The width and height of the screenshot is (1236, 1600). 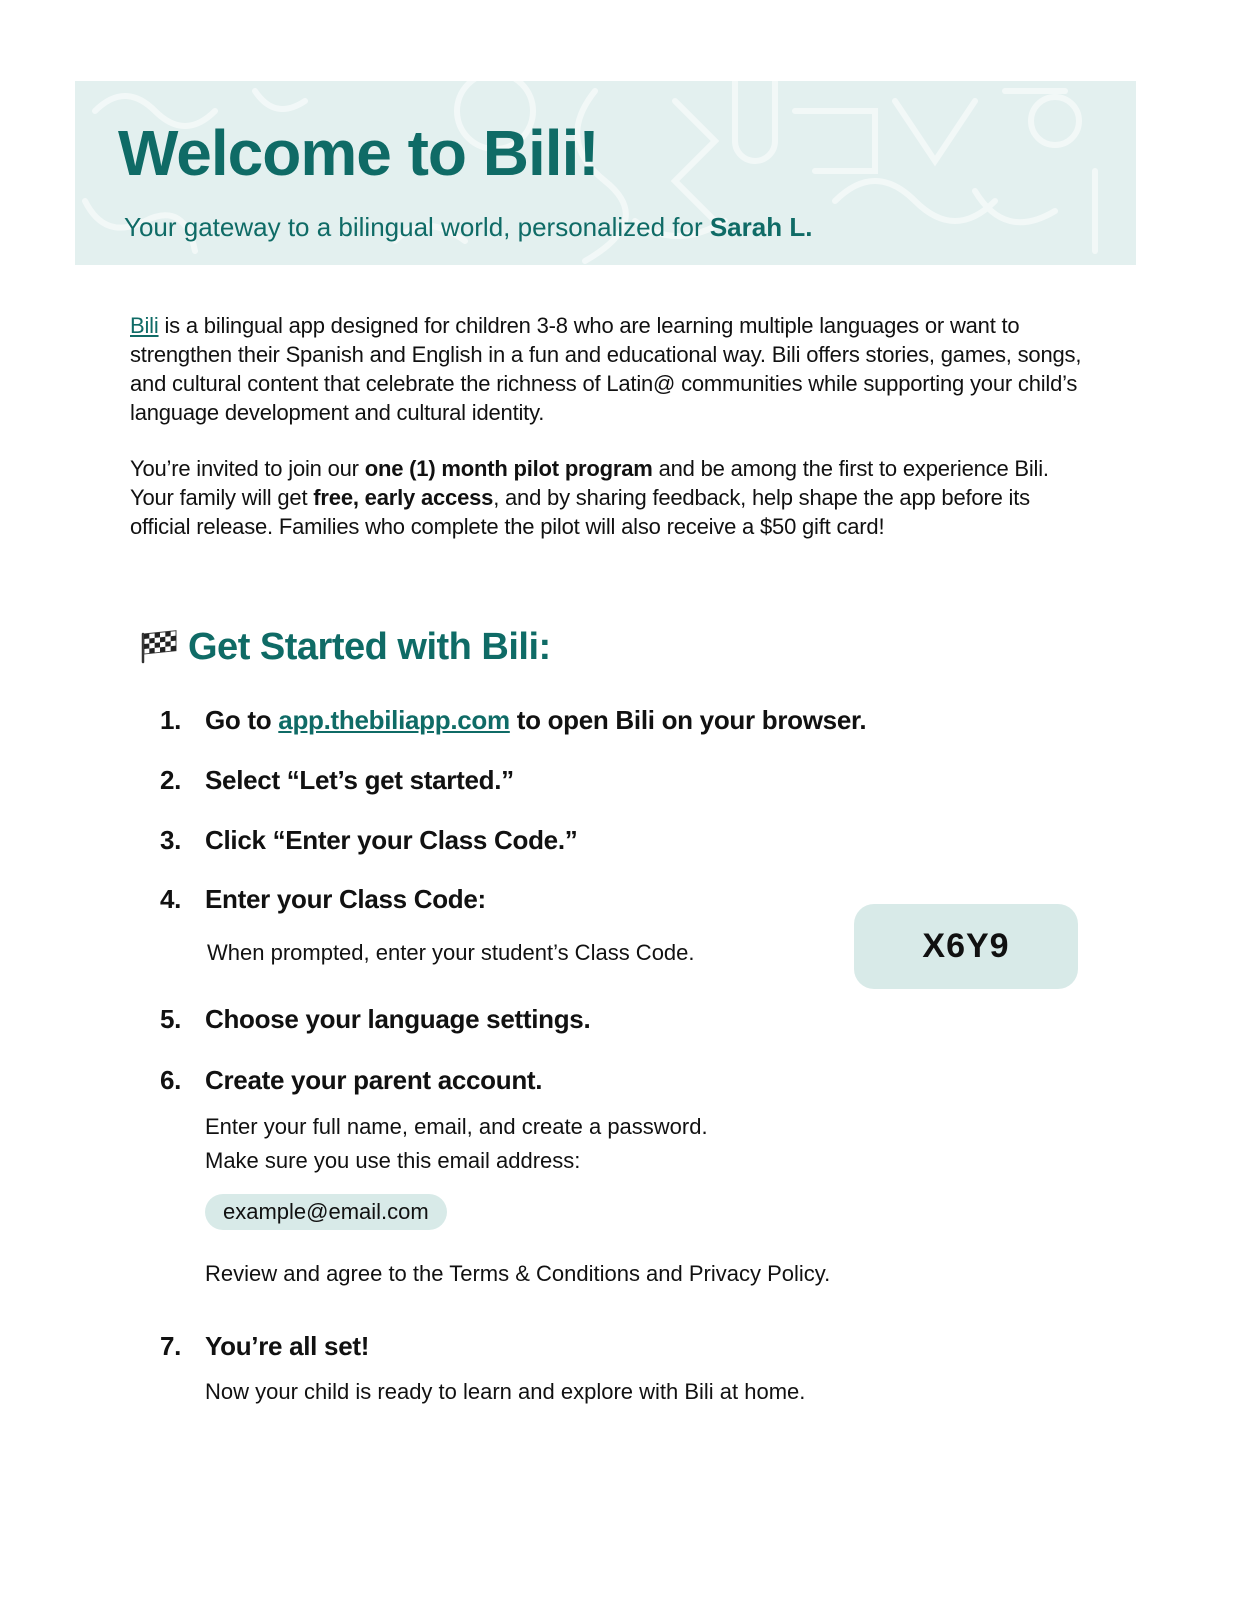 I want to click on step-2-label: Select “Let’s get started.”, so click(x=359, y=780).